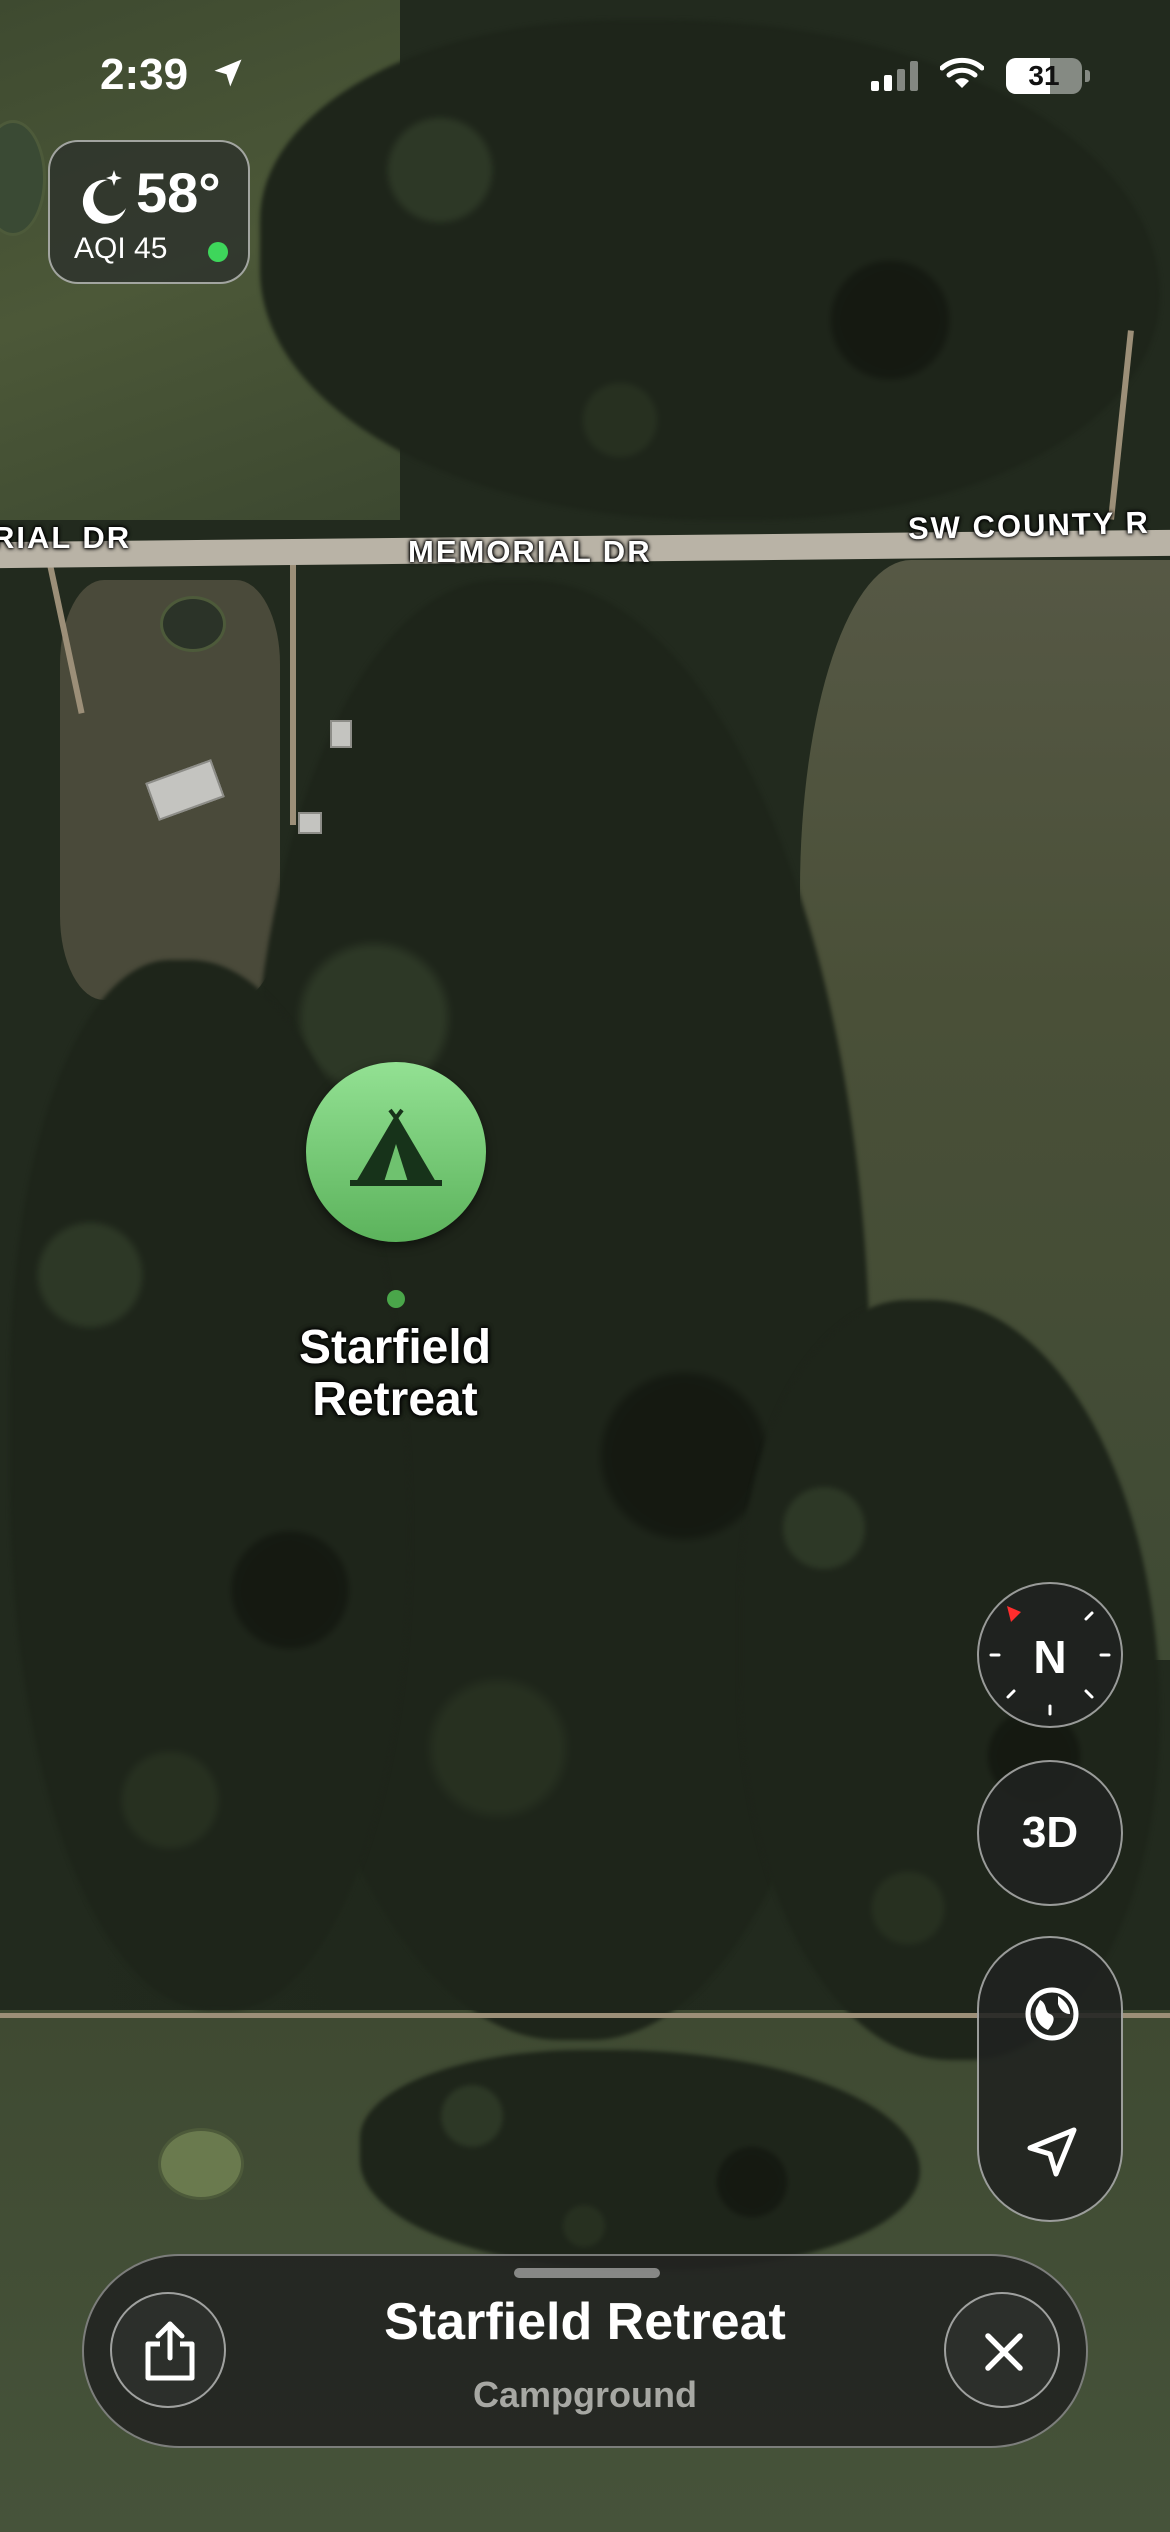 The image size is (1170, 2532). Describe the element at coordinates (396, 1299) in the screenshot. I see `pin-location-dot` at that location.